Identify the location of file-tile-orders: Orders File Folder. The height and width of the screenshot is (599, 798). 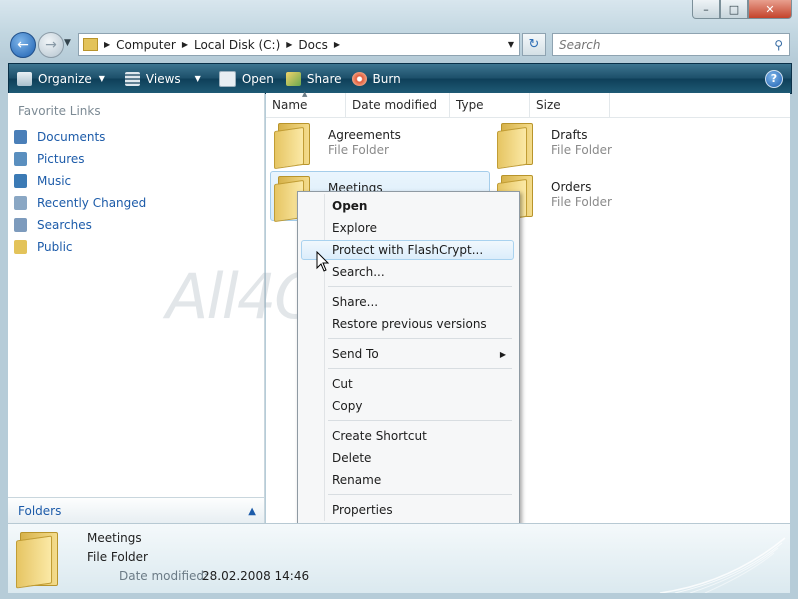
(602, 196).